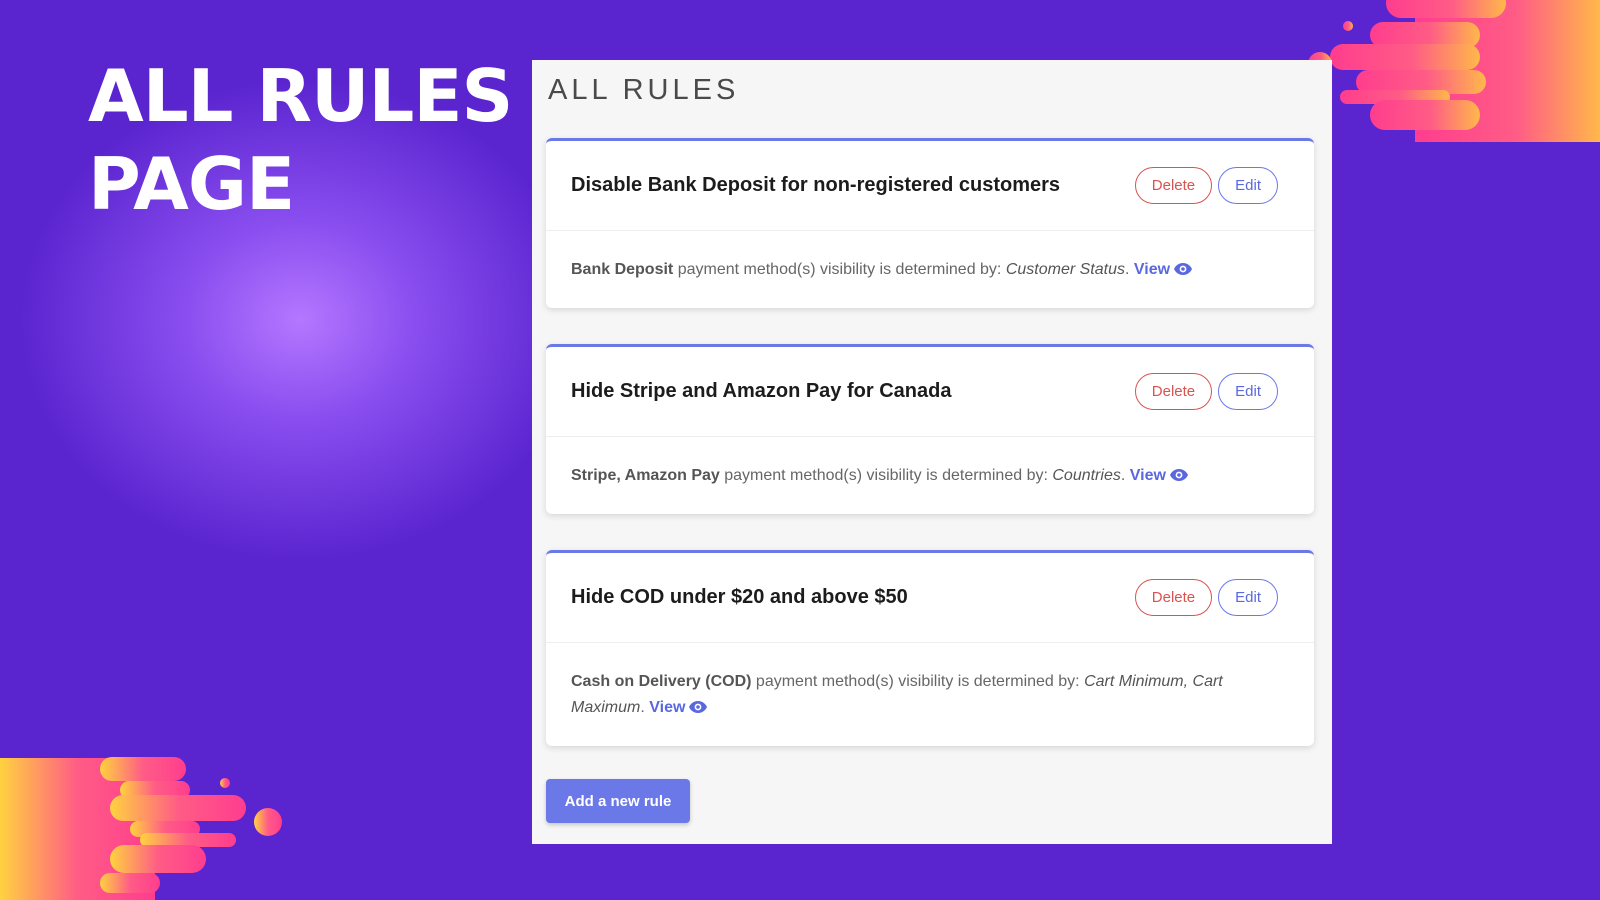 This screenshot has width=1600, height=900. Describe the element at coordinates (1454, 71) in the screenshot. I see `decoration-top-right` at that location.